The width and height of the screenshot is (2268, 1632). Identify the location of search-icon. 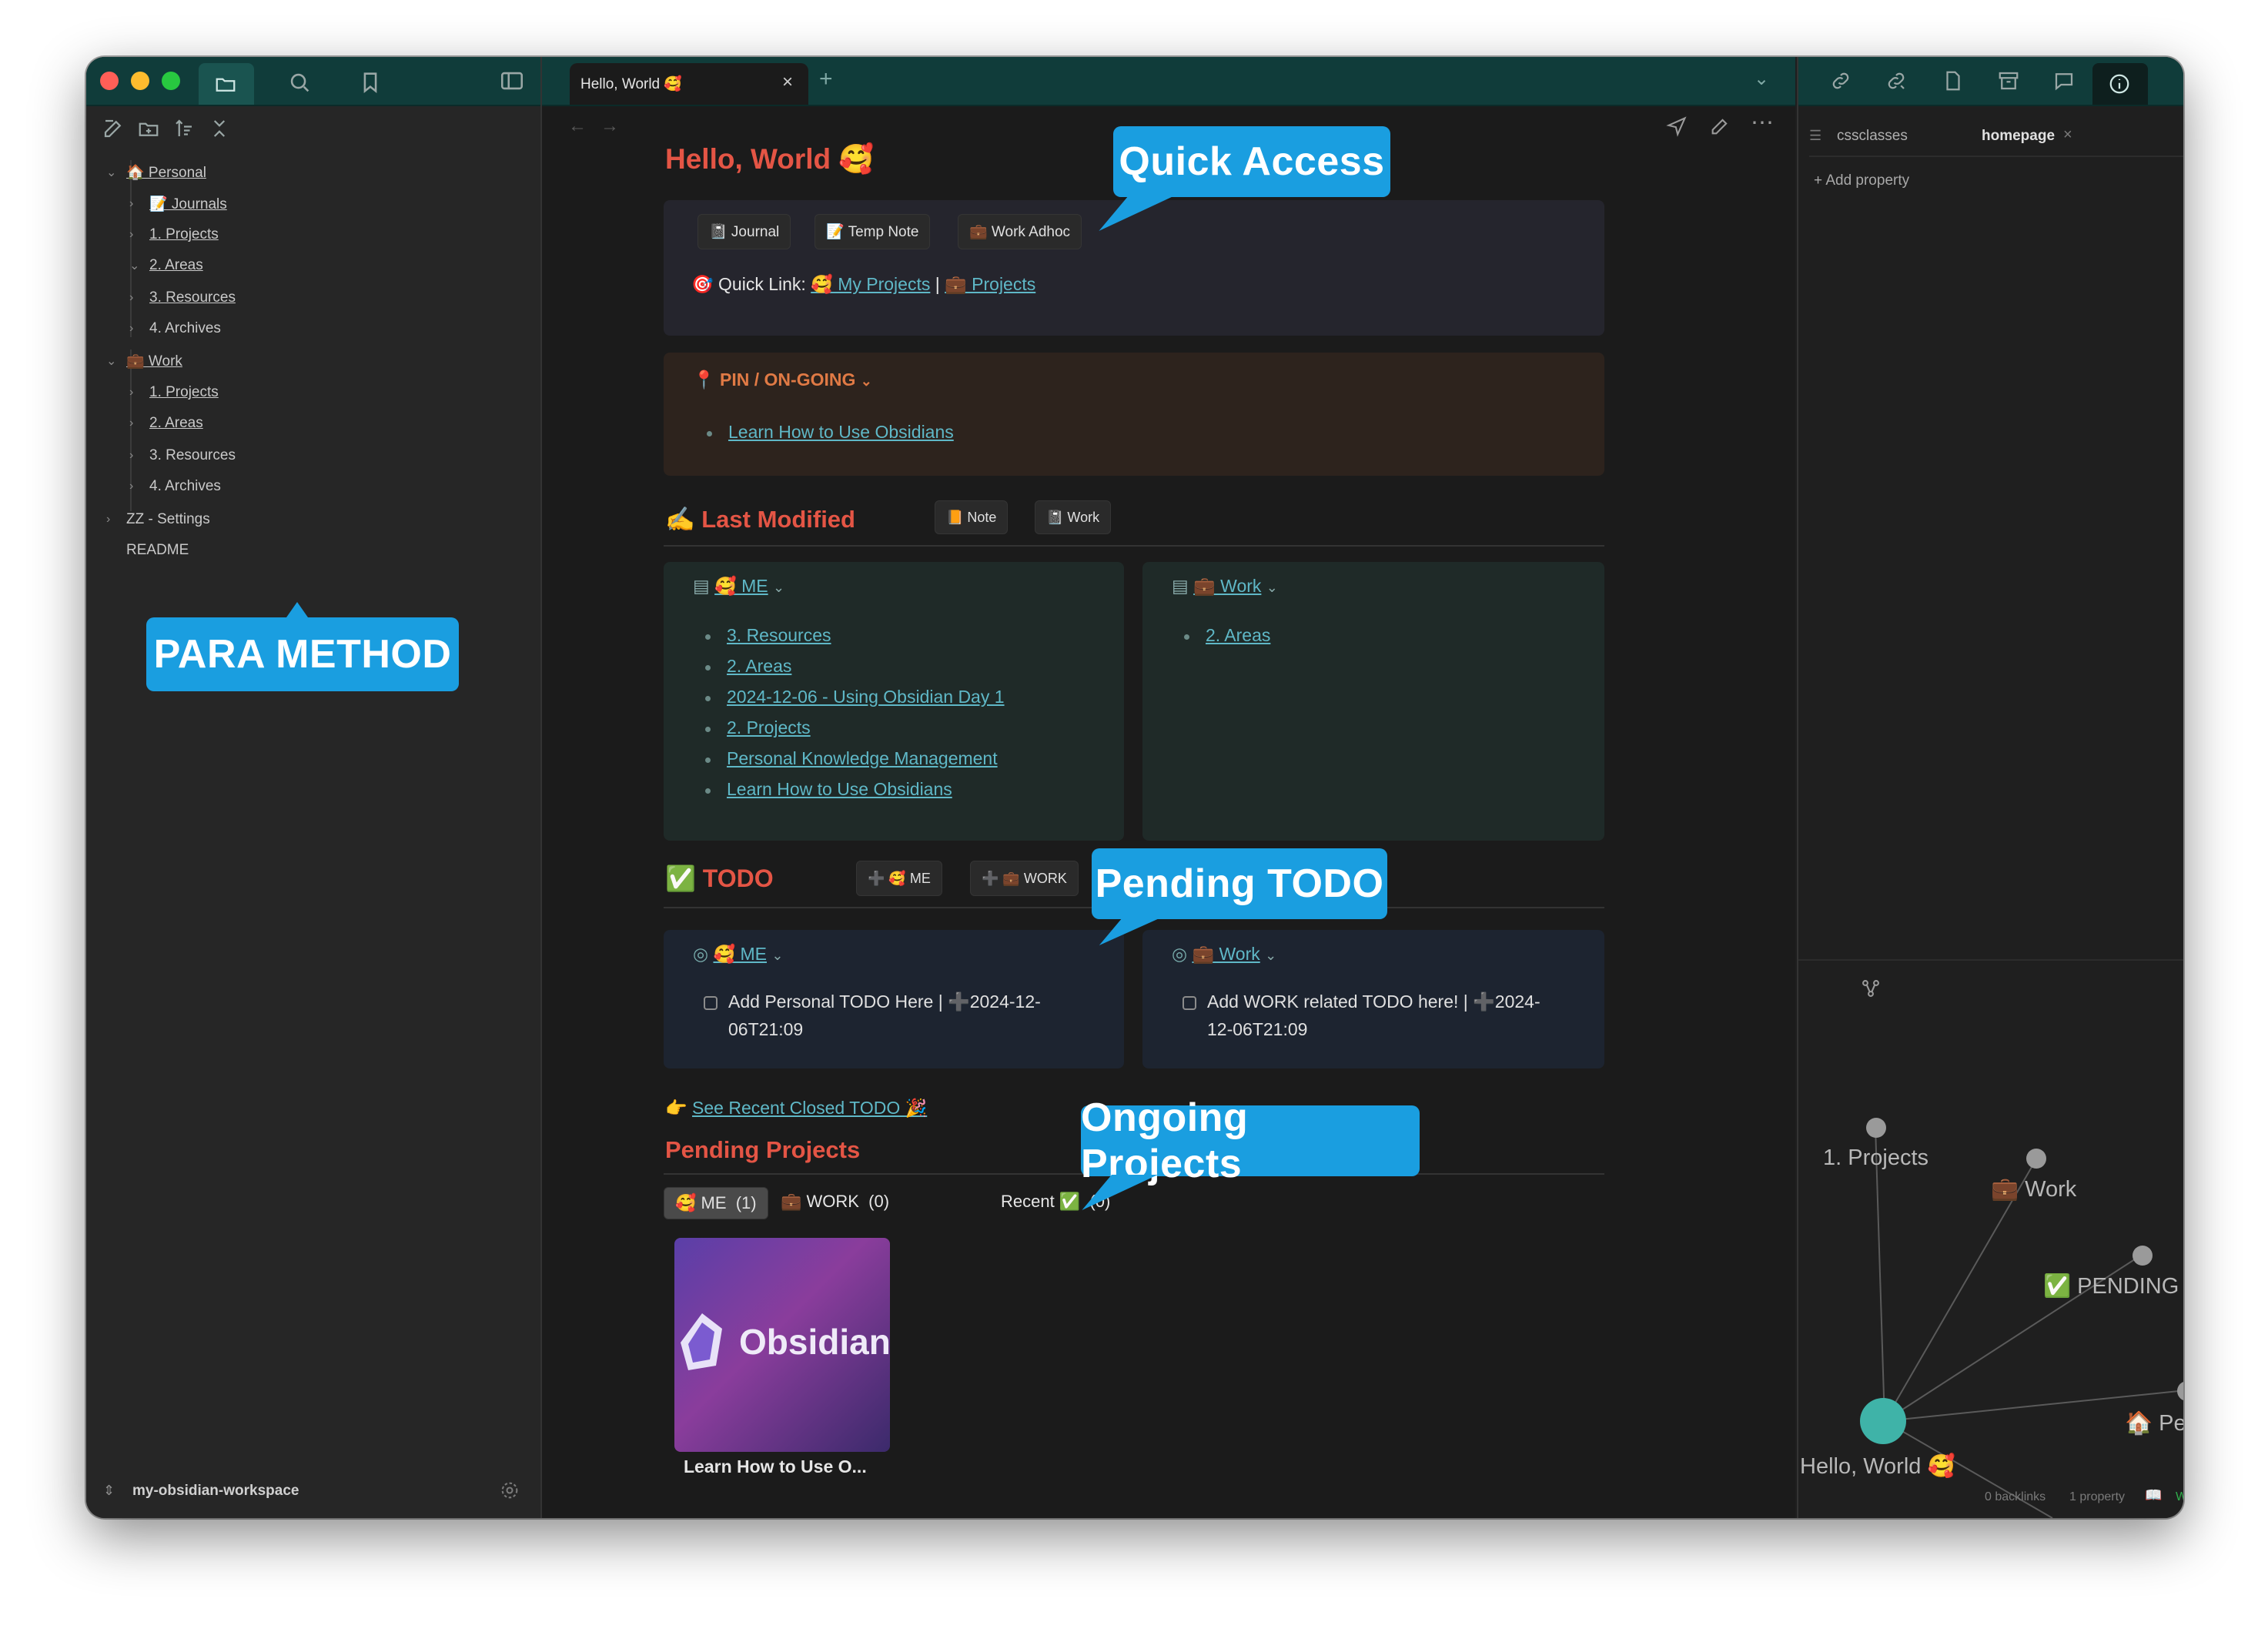
(299, 82).